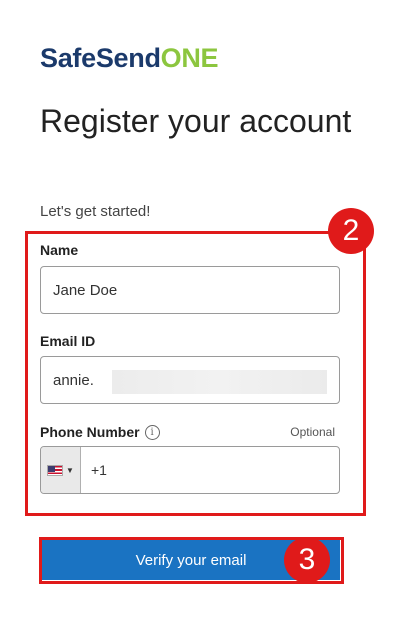 Image resolution: width=400 pixels, height=625 pixels. I want to click on step-badge-2: 2, so click(351, 231).